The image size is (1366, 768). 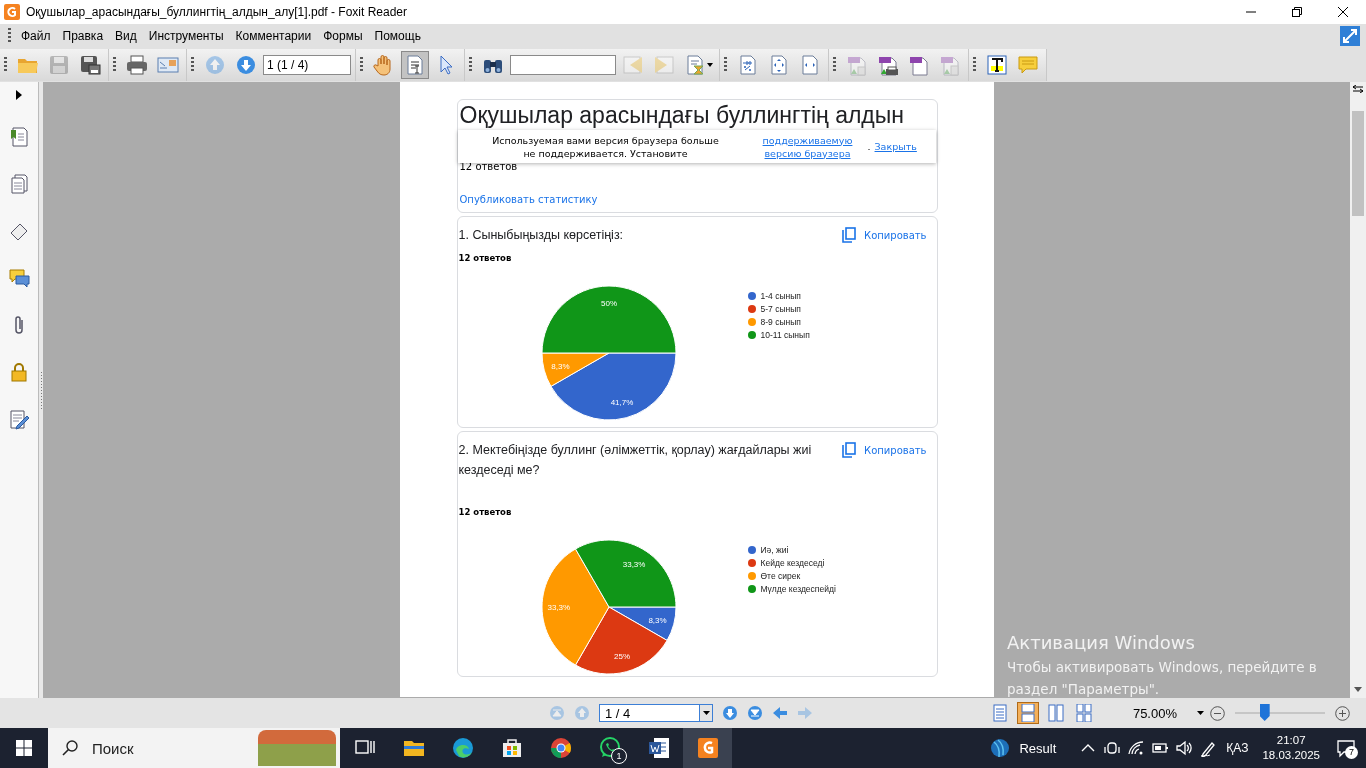 What do you see at coordinates (780, 576) in the screenshot?
I see `legend-label: Өте сирек` at bounding box center [780, 576].